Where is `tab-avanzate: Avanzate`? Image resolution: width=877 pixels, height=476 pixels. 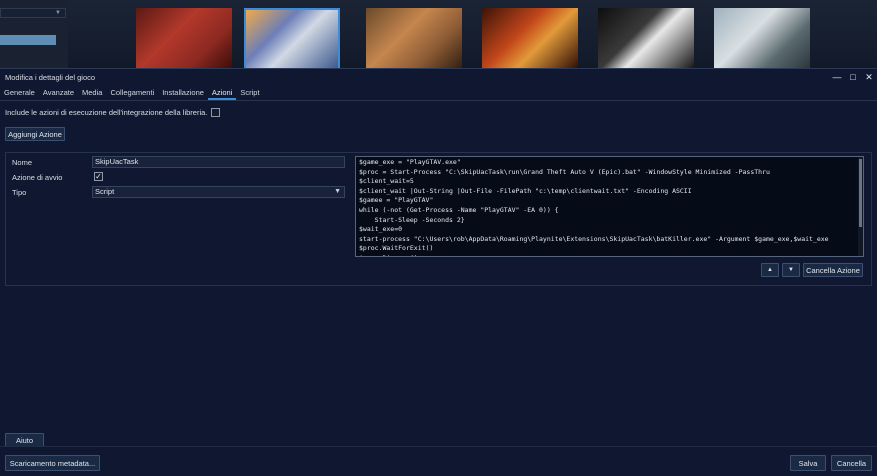
tab-avanzate: Avanzate is located at coordinates (58, 93).